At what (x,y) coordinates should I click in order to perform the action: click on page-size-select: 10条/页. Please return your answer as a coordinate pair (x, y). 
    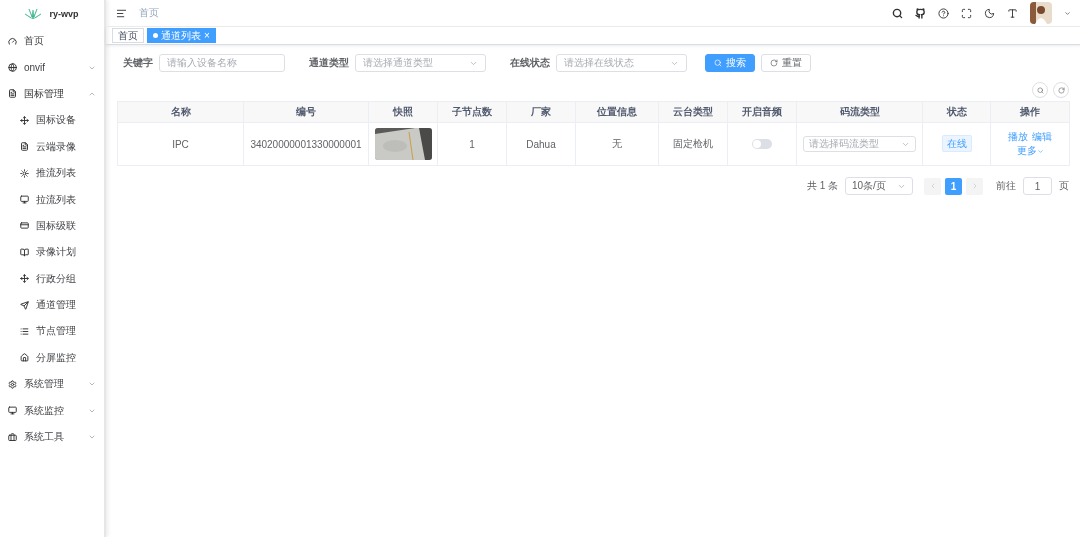
    Looking at the image, I should click on (879, 186).